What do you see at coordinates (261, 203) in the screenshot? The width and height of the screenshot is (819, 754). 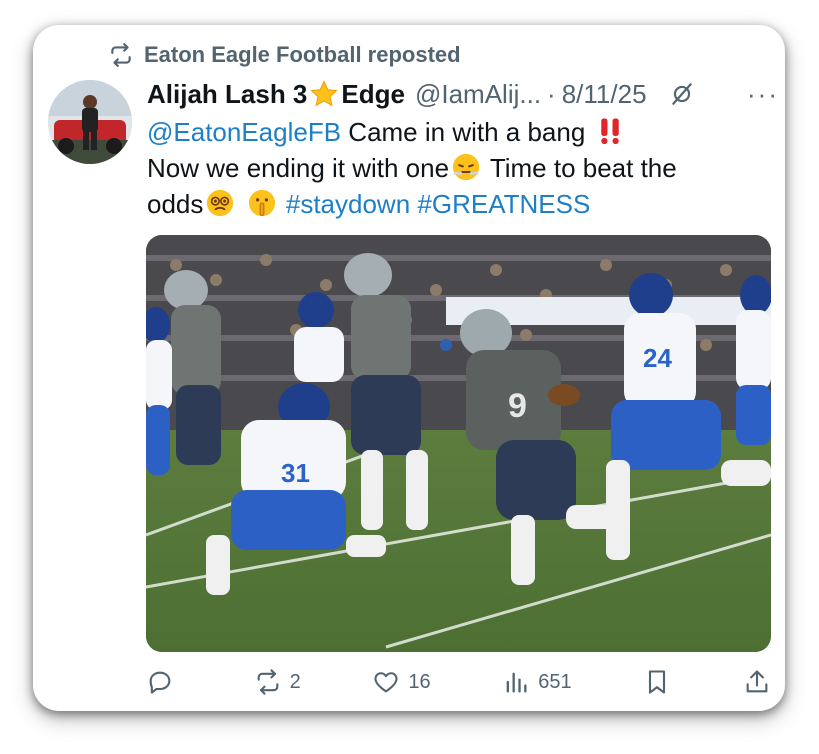 I see `shushing-face-emoji-icon` at bounding box center [261, 203].